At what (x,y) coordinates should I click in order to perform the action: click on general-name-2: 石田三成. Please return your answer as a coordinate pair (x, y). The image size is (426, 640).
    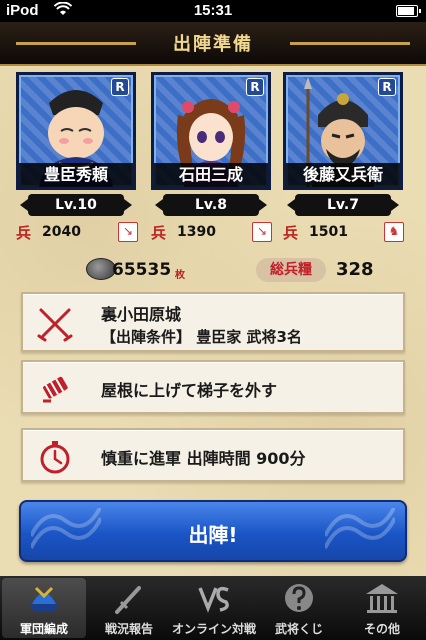
    Looking at the image, I should click on (211, 175).